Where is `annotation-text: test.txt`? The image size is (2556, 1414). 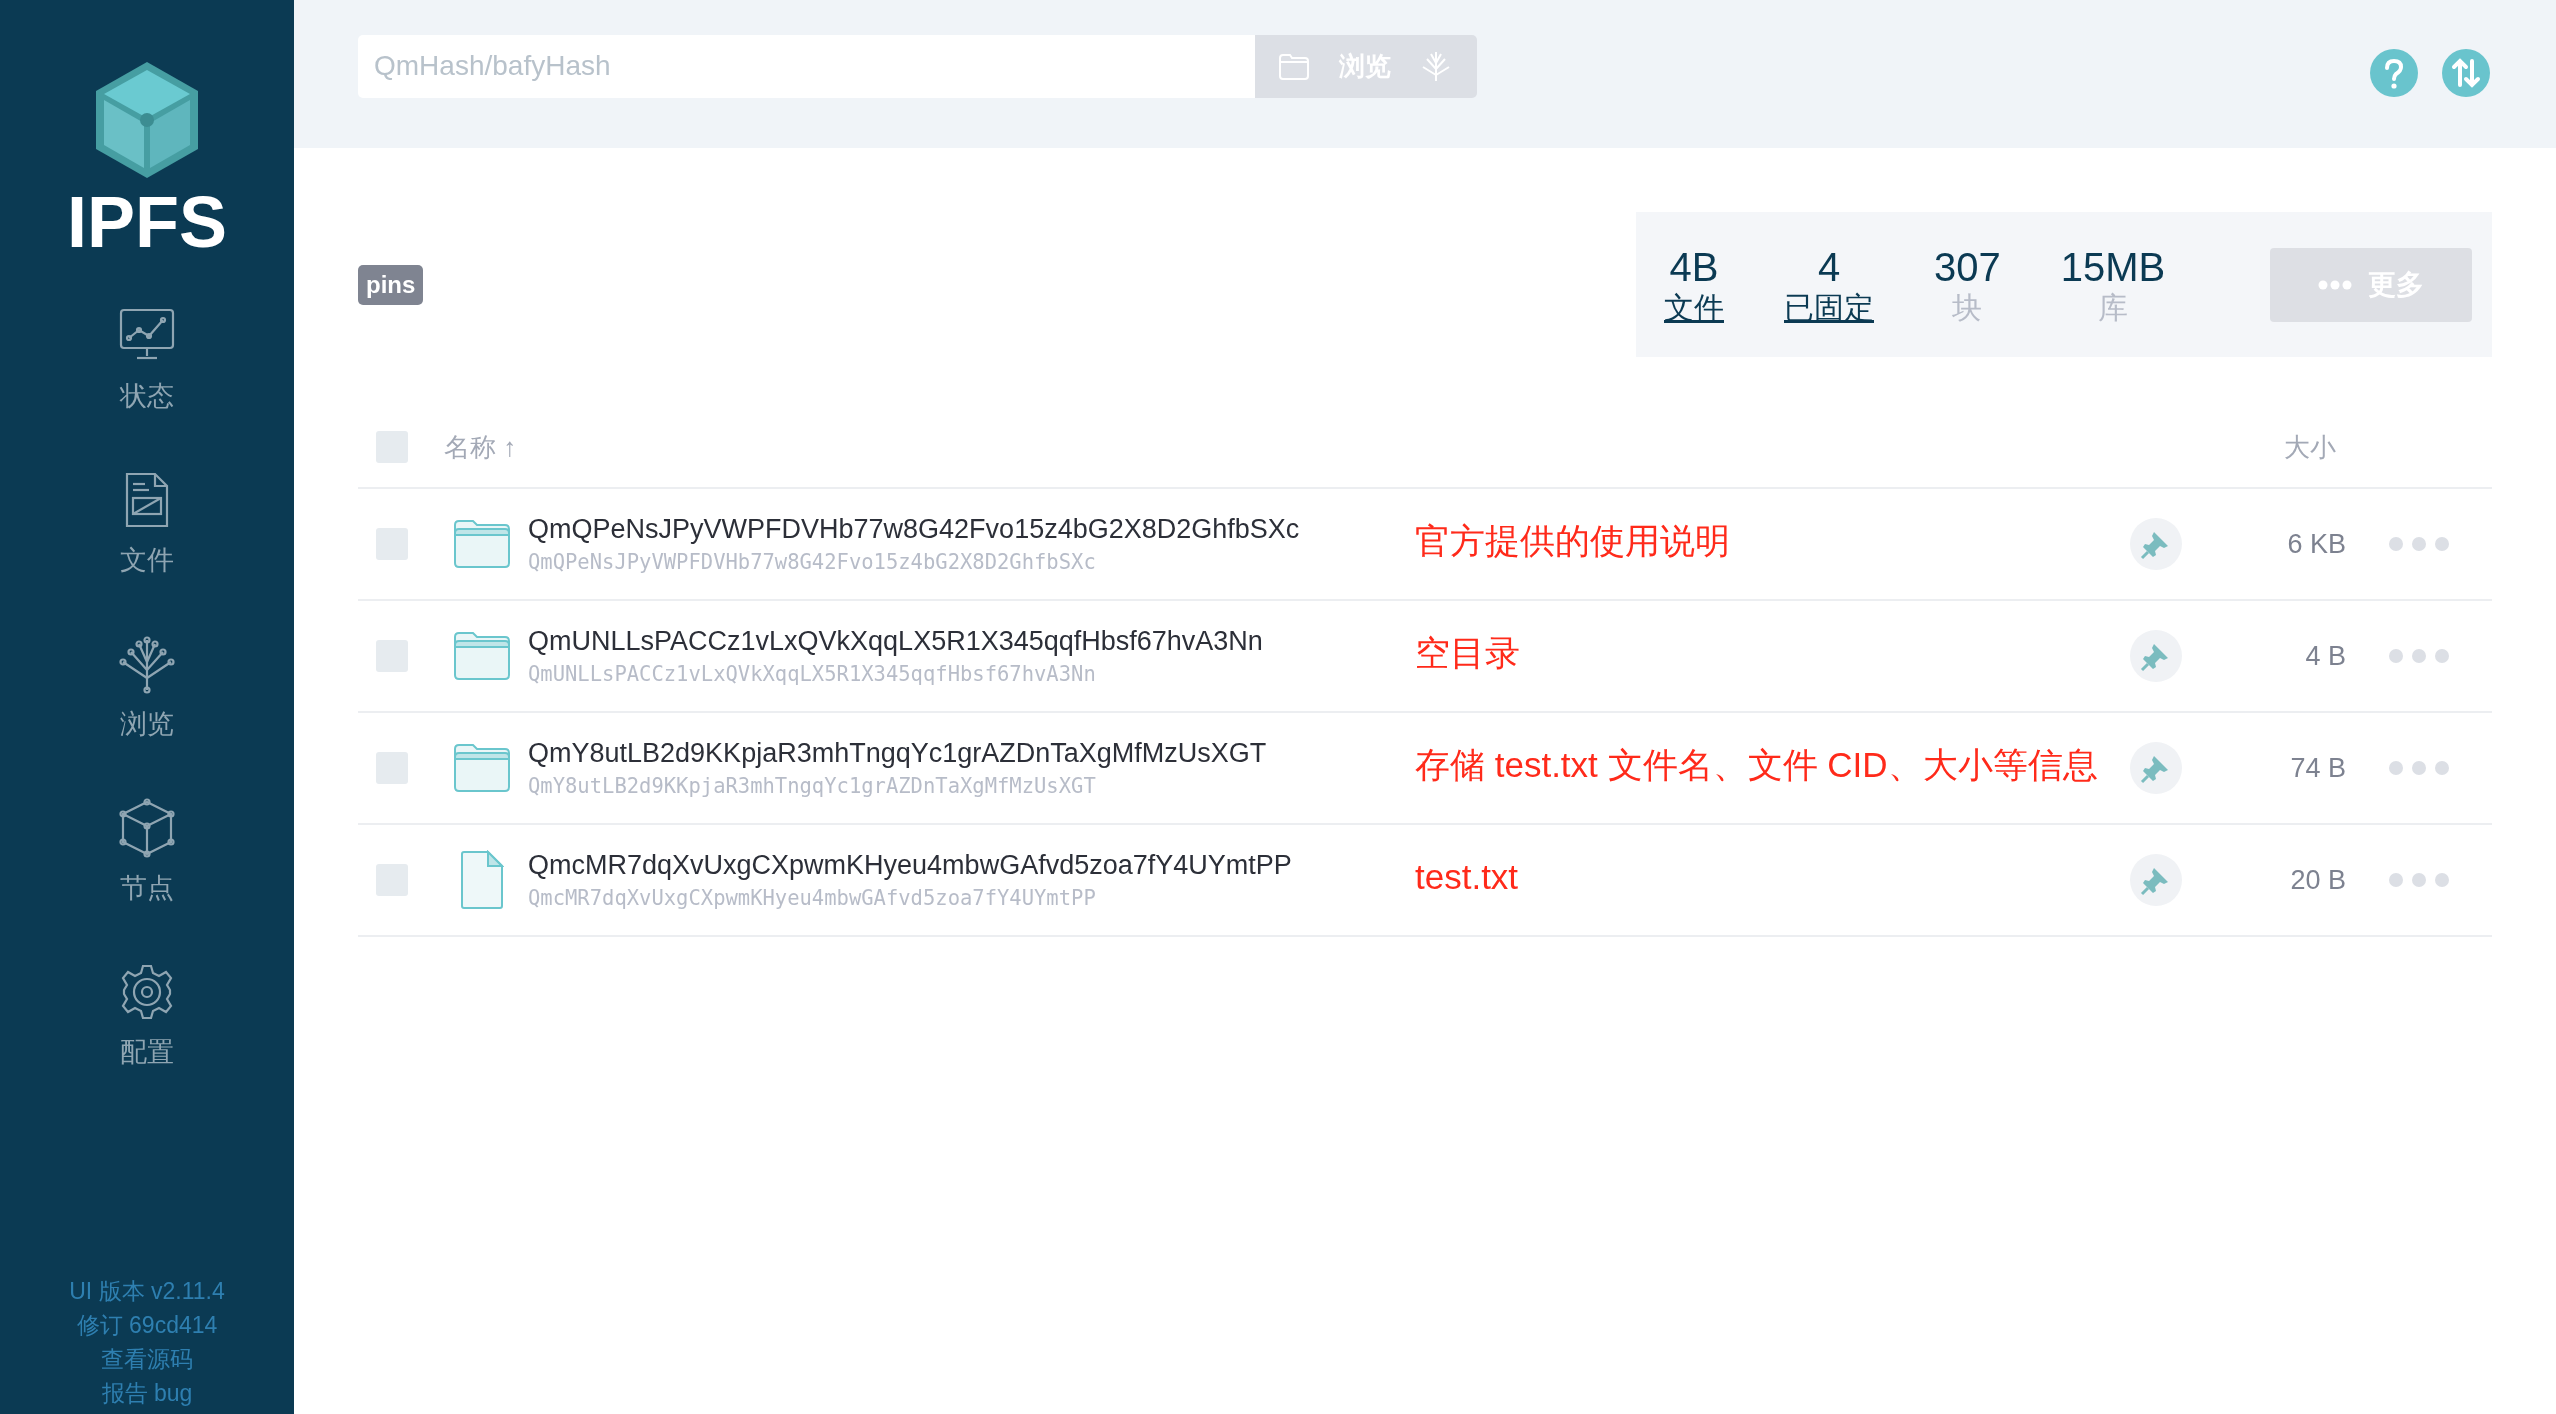
annotation-text: test.txt is located at coordinates (1467, 877).